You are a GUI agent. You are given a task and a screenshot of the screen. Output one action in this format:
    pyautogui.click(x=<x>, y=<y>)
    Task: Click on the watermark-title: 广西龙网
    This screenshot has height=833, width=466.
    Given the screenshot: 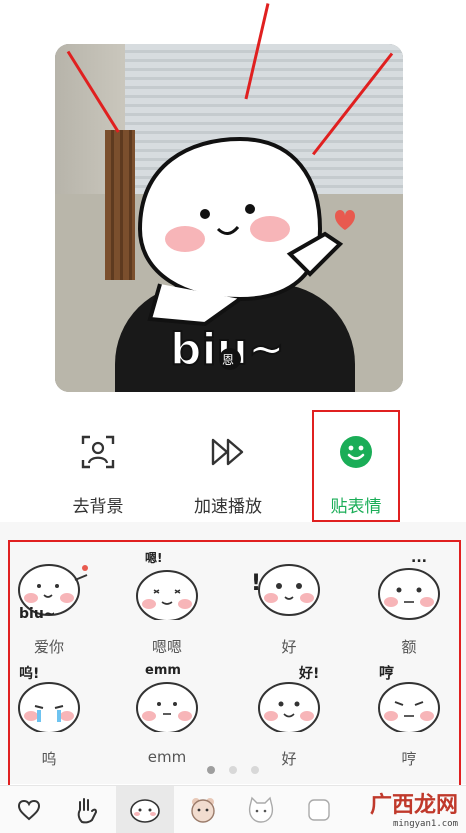 What is the action you would take?
    pyautogui.click(x=413, y=805)
    